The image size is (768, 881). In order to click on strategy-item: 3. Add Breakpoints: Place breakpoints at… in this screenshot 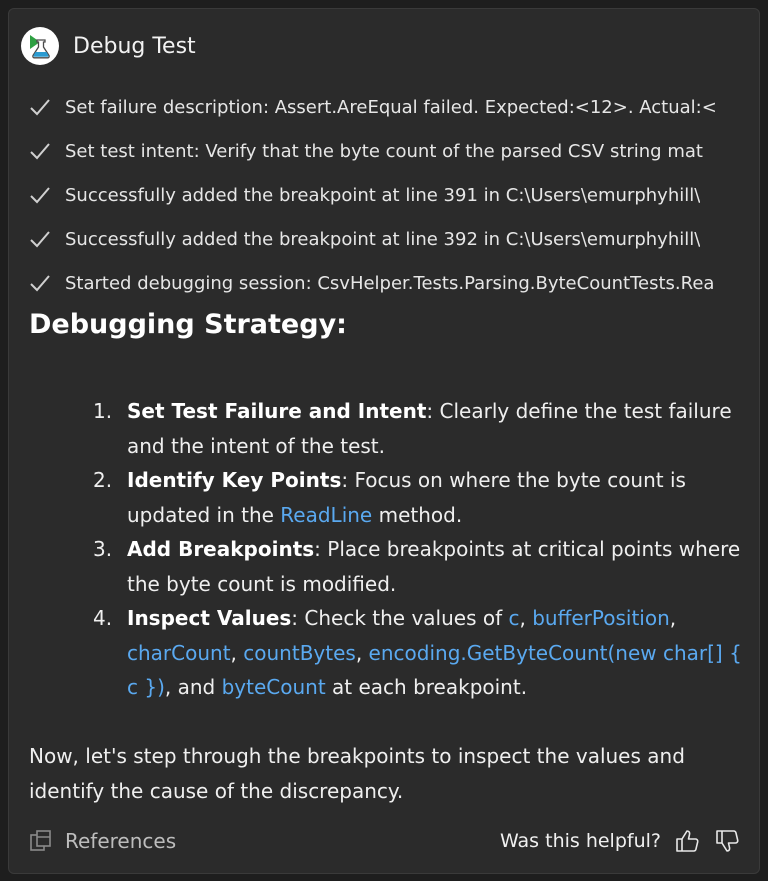, I will do `click(423, 566)`.